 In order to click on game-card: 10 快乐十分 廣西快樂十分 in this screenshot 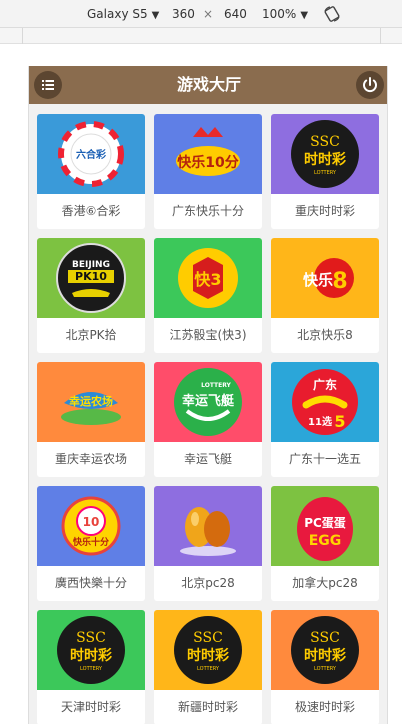, I will do `click(91, 543)`.